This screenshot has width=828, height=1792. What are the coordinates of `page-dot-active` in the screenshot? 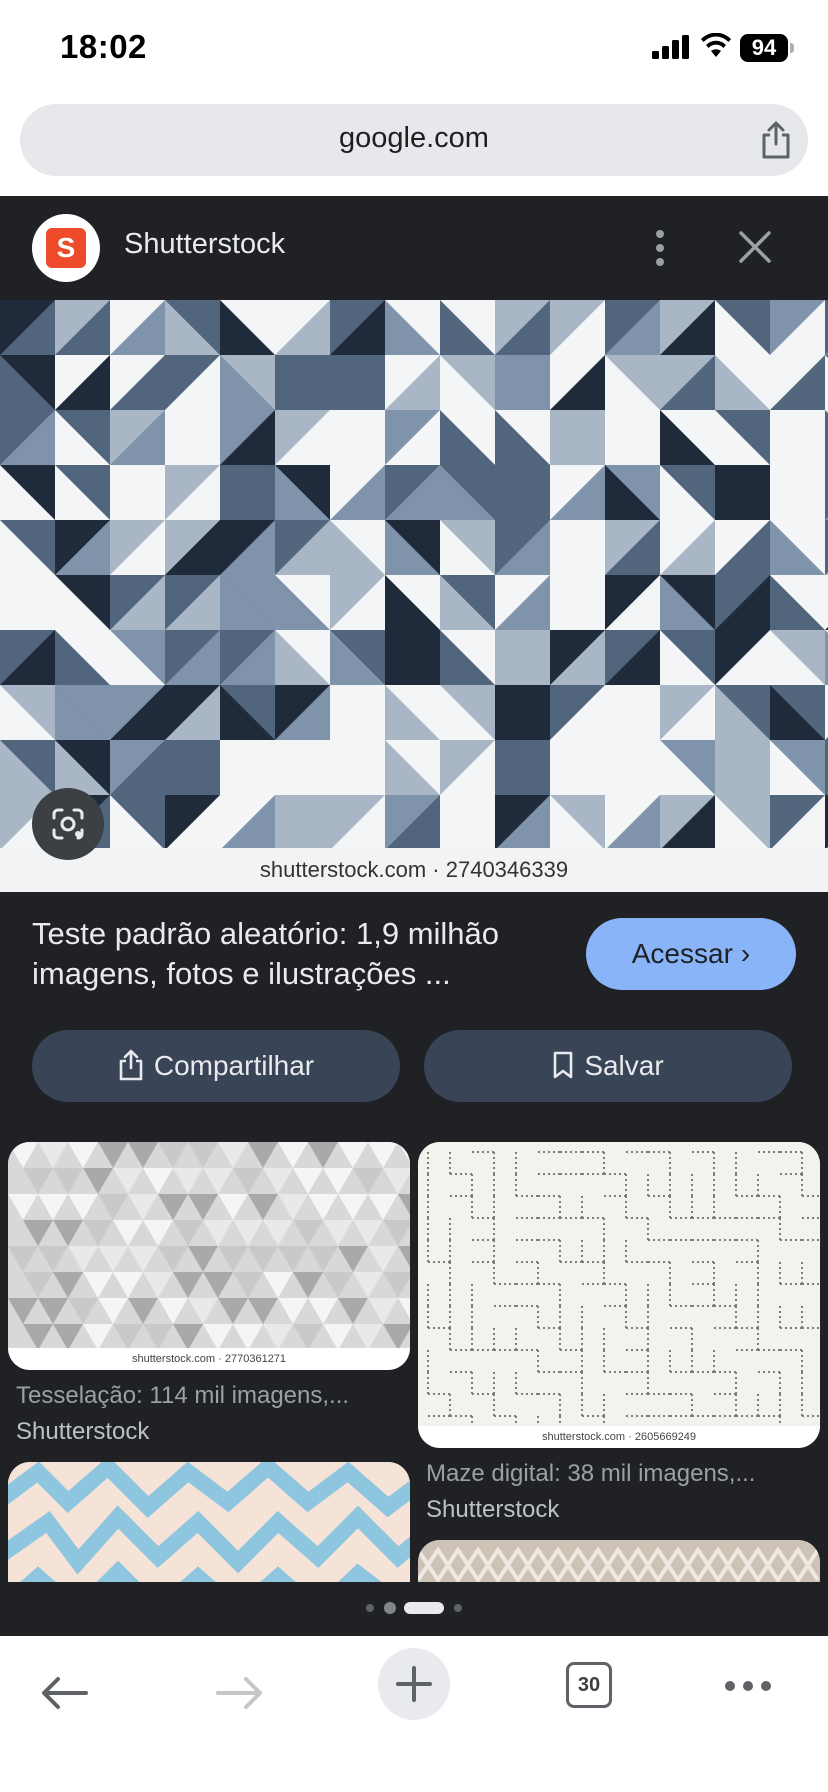 It's located at (424, 1608).